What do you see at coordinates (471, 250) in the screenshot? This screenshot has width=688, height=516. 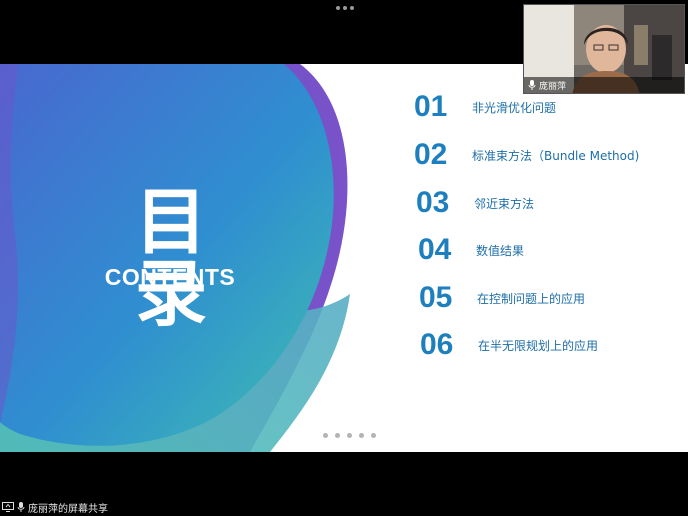 I see `toc-item-04: 04 数值结果` at bounding box center [471, 250].